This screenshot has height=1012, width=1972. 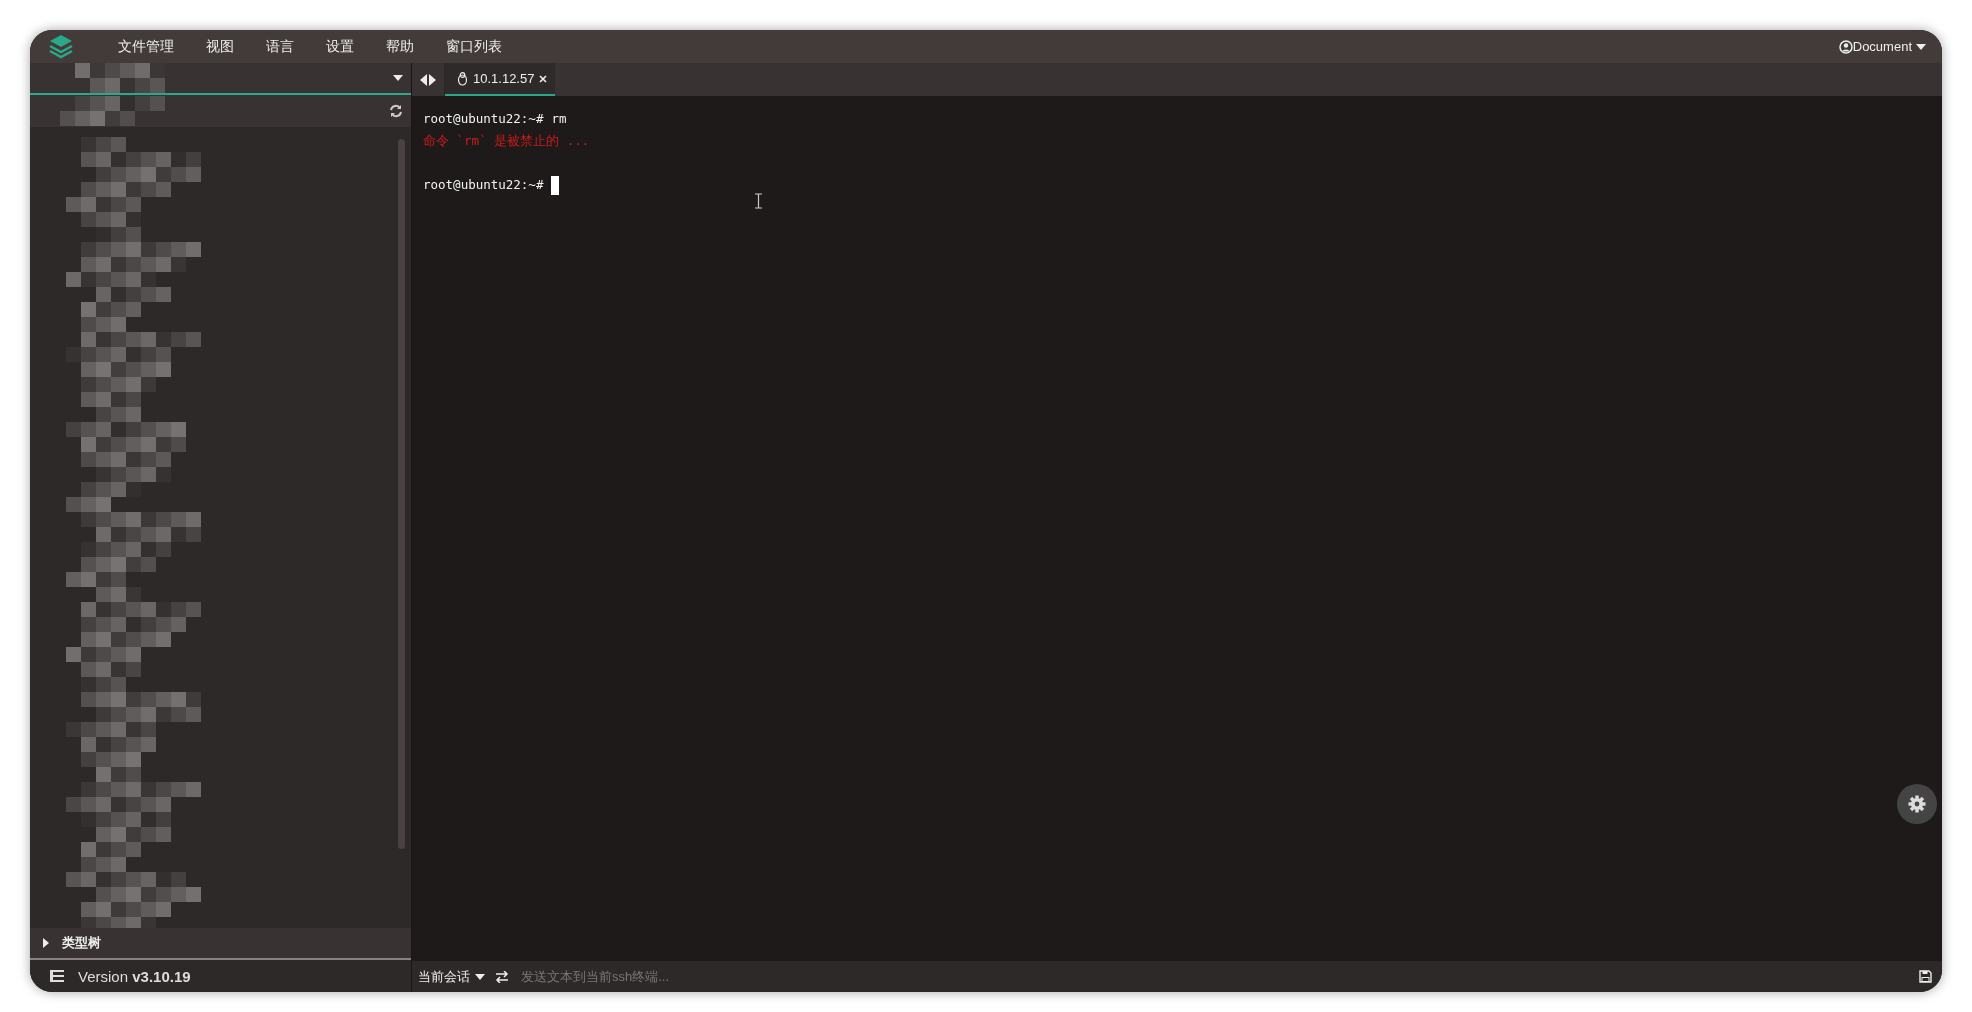 I want to click on text-cursor-icon, so click(x=758, y=201).